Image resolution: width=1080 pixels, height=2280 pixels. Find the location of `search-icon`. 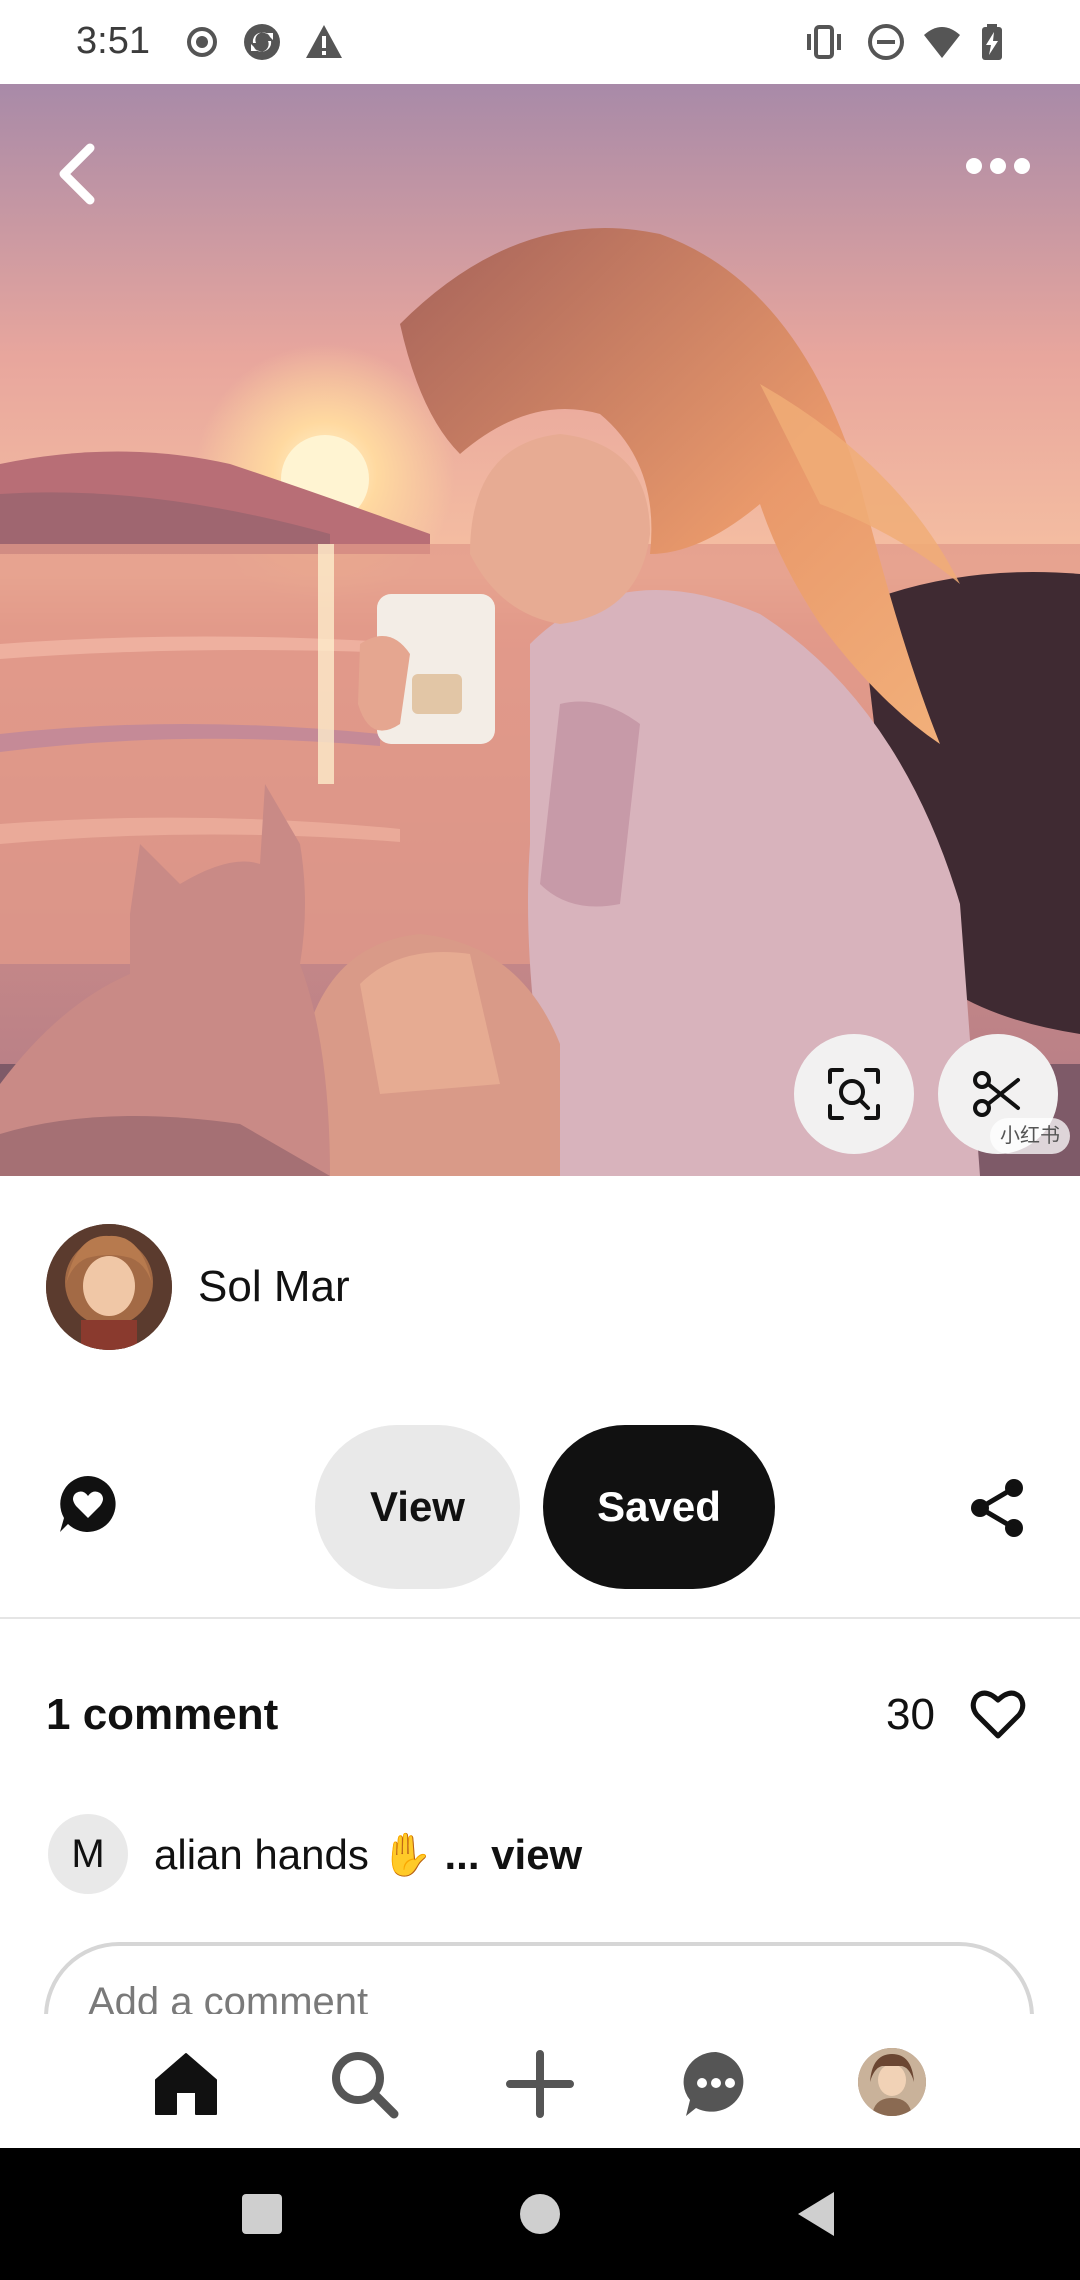

search-icon is located at coordinates (365, 2085).